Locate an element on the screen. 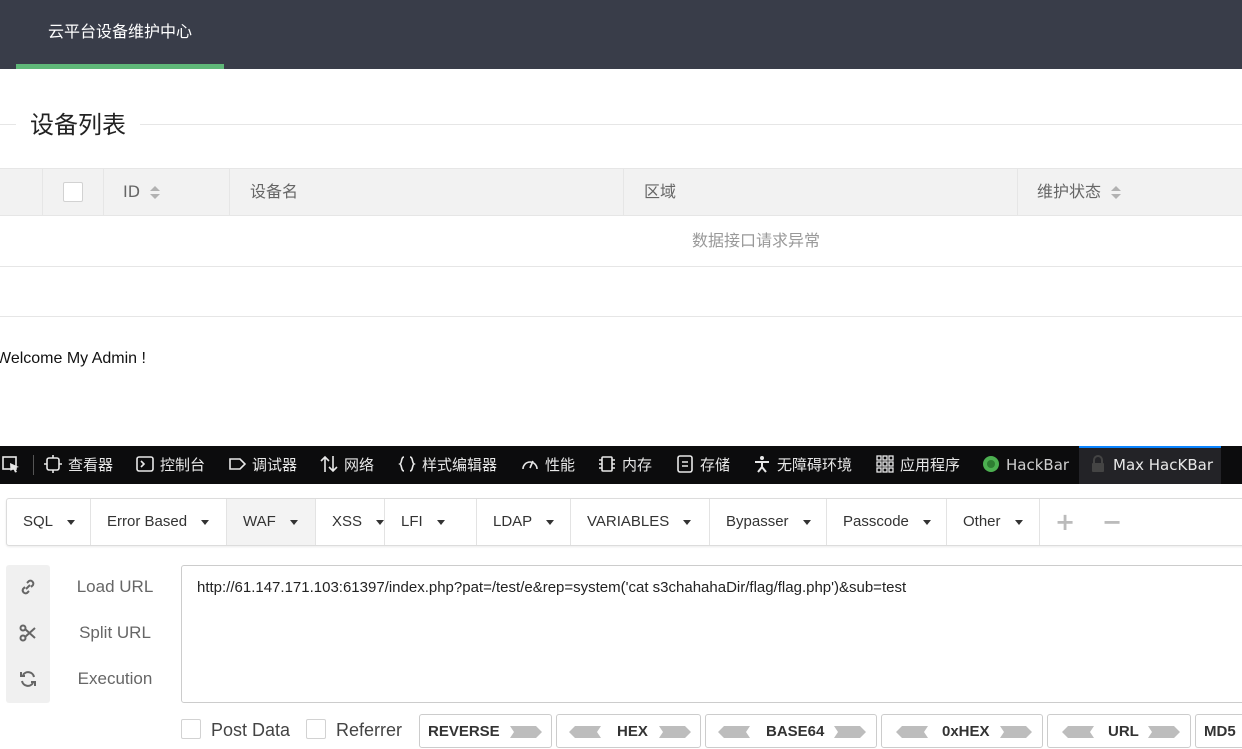 The height and width of the screenshot is (749, 1242). scissors-icon is located at coordinates (28, 633).